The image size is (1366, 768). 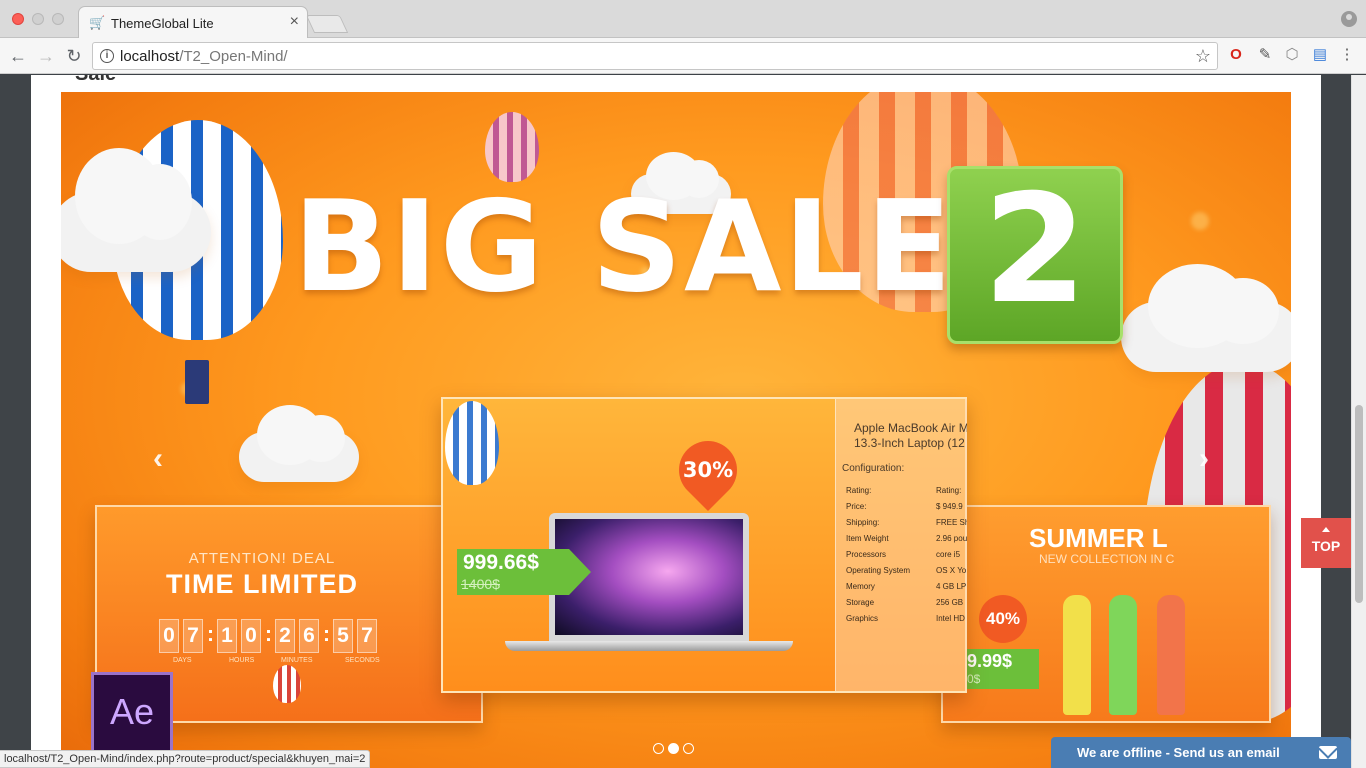 What do you see at coordinates (227, 636) in the screenshot?
I see `countdown-digit: 1` at bounding box center [227, 636].